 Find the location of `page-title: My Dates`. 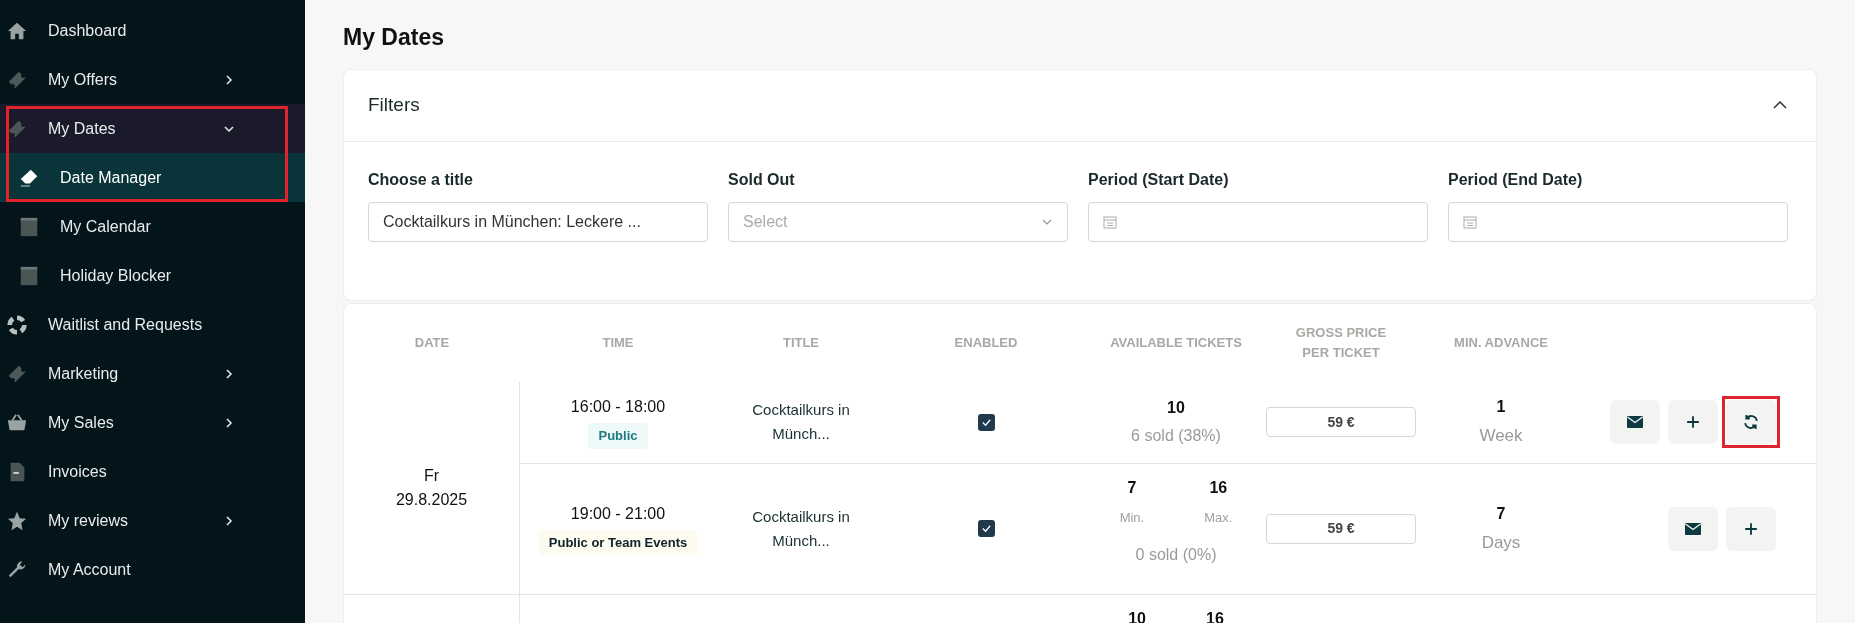

page-title: My Dates is located at coordinates (394, 37).